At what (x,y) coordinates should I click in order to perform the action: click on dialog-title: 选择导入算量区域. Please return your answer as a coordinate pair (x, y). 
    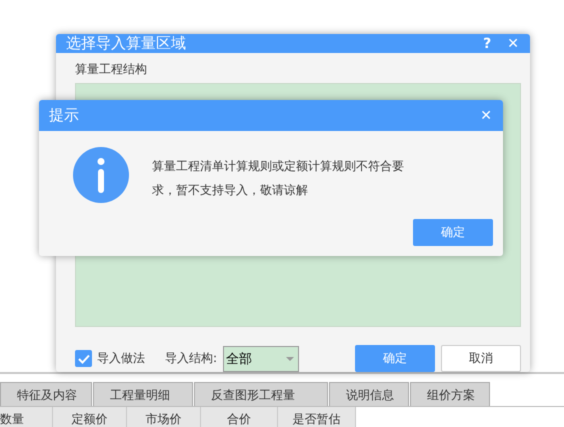
    Looking at the image, I should click on (126, 43).